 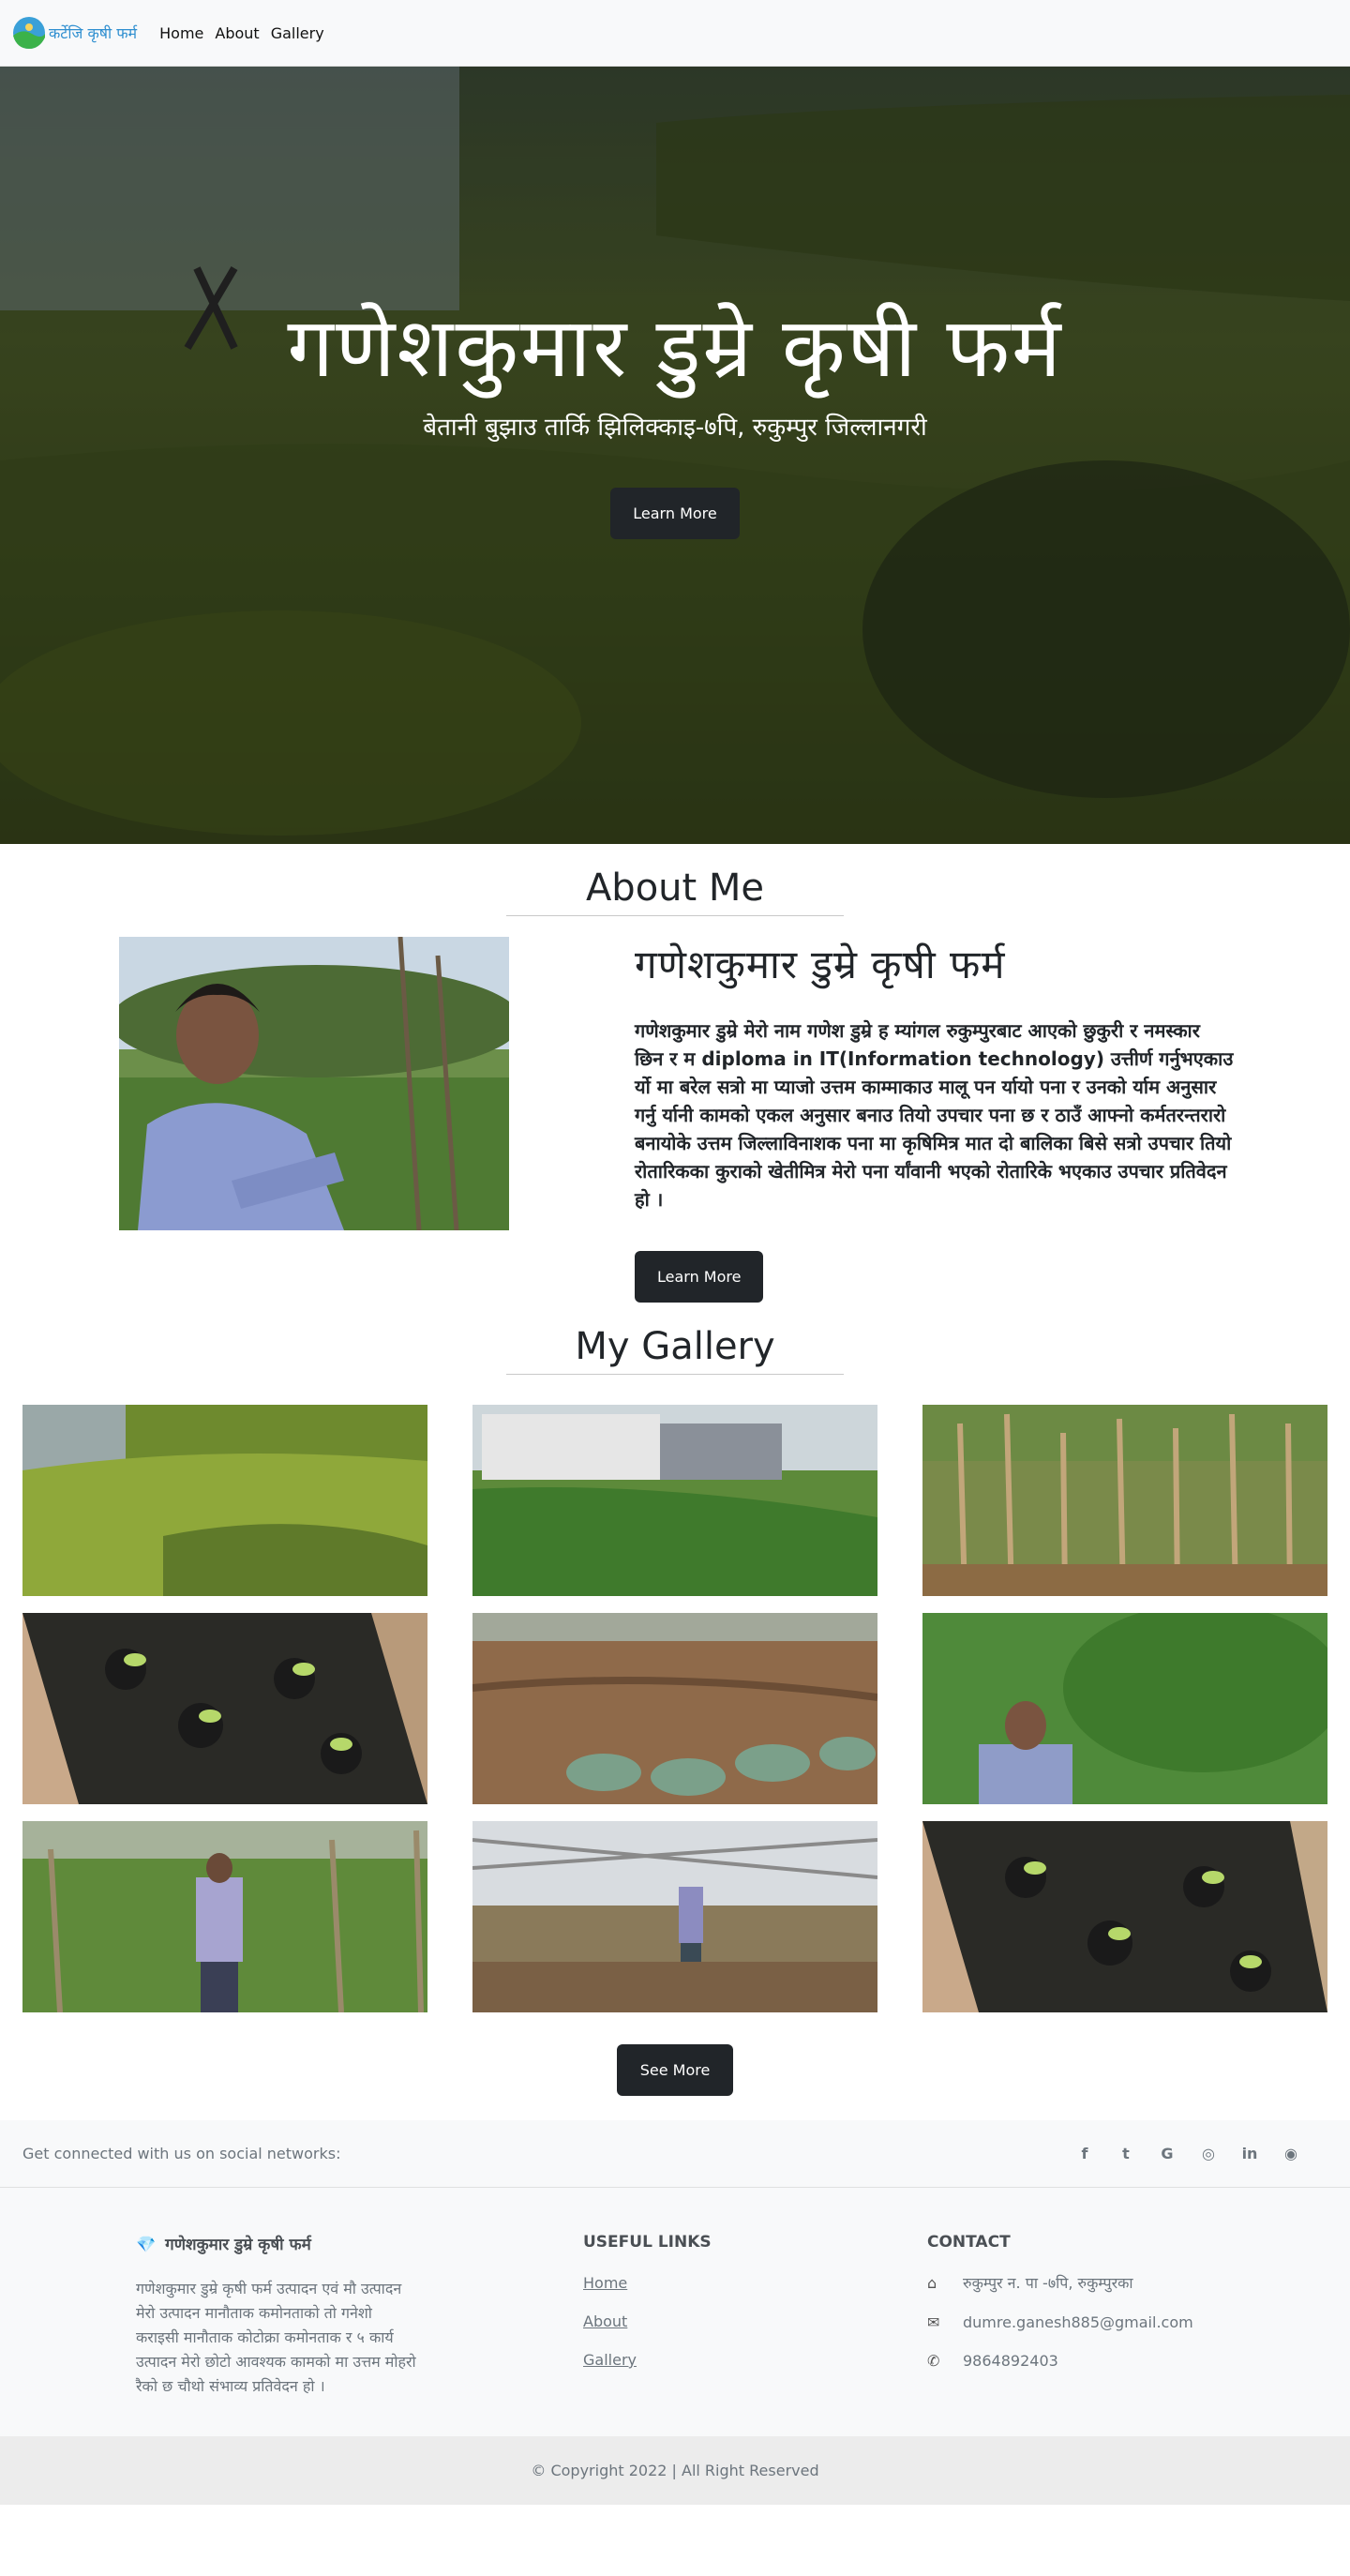 What do you see at coordinates (933, 2322) in the screenshot?
I see `envelope-icon: ✉` at bounding box center [933, 2322].